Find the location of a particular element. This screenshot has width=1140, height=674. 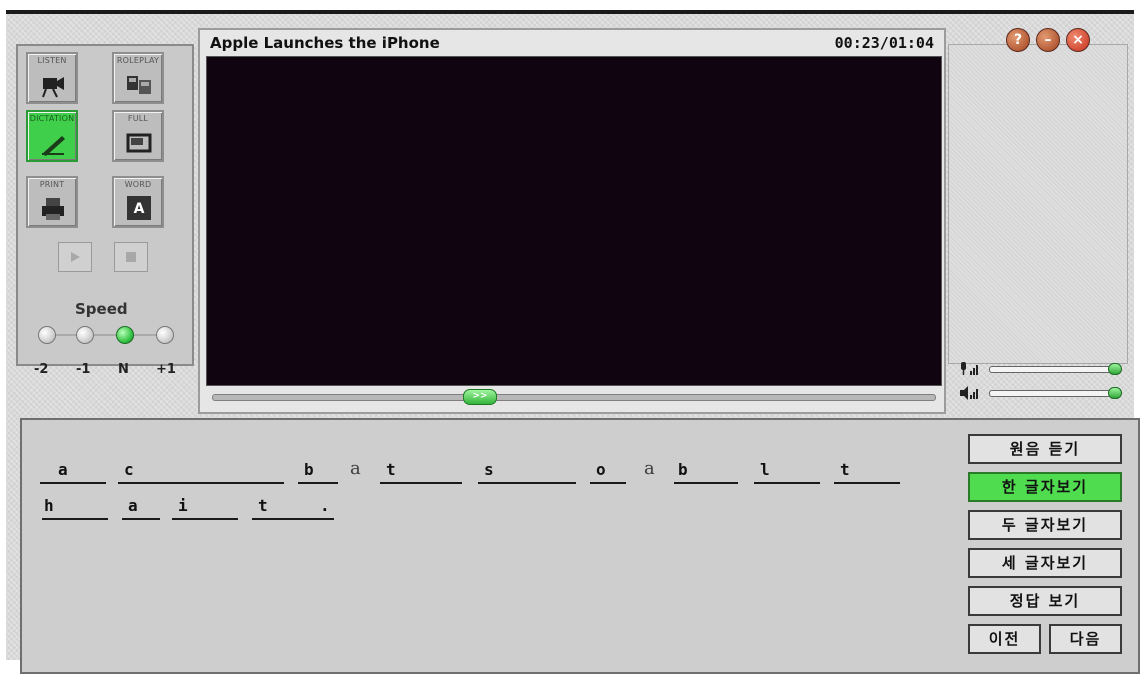

dictation-button: DICTATION is located at coordinates (52, 136).